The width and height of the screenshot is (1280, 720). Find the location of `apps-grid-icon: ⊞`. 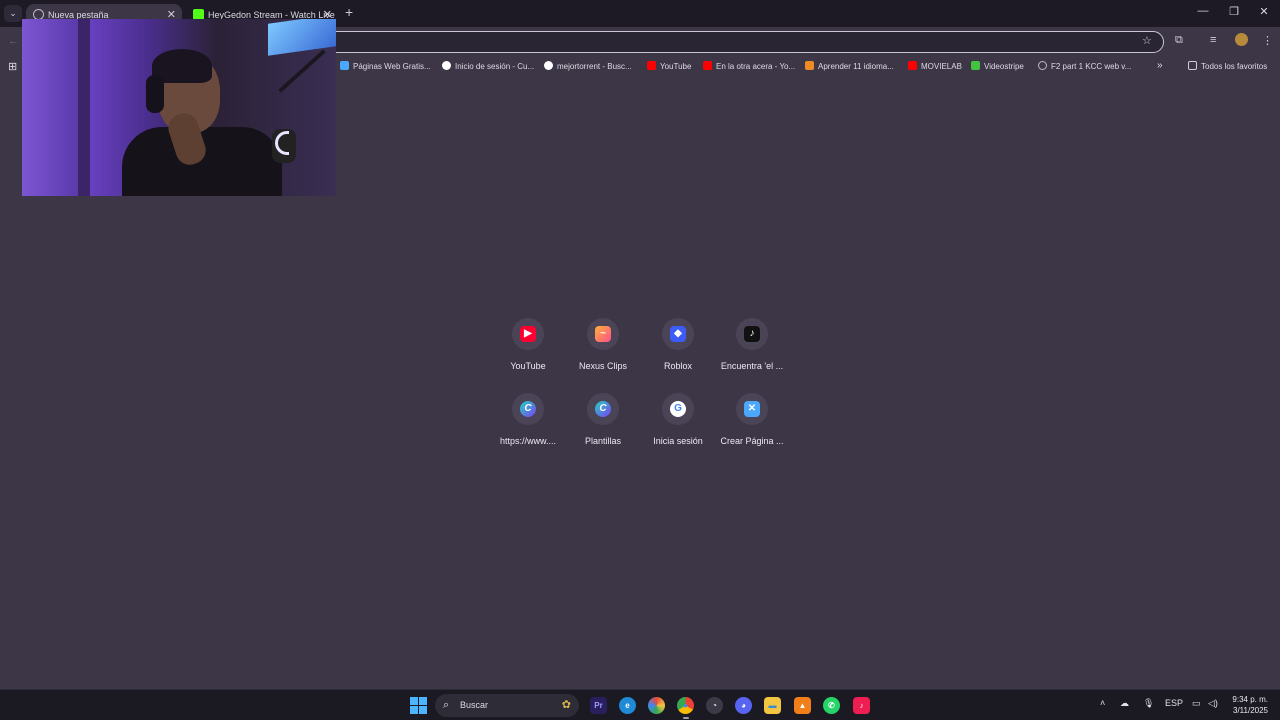

apps-grid-icon: ⊞ is located at coordinates (12, 66).